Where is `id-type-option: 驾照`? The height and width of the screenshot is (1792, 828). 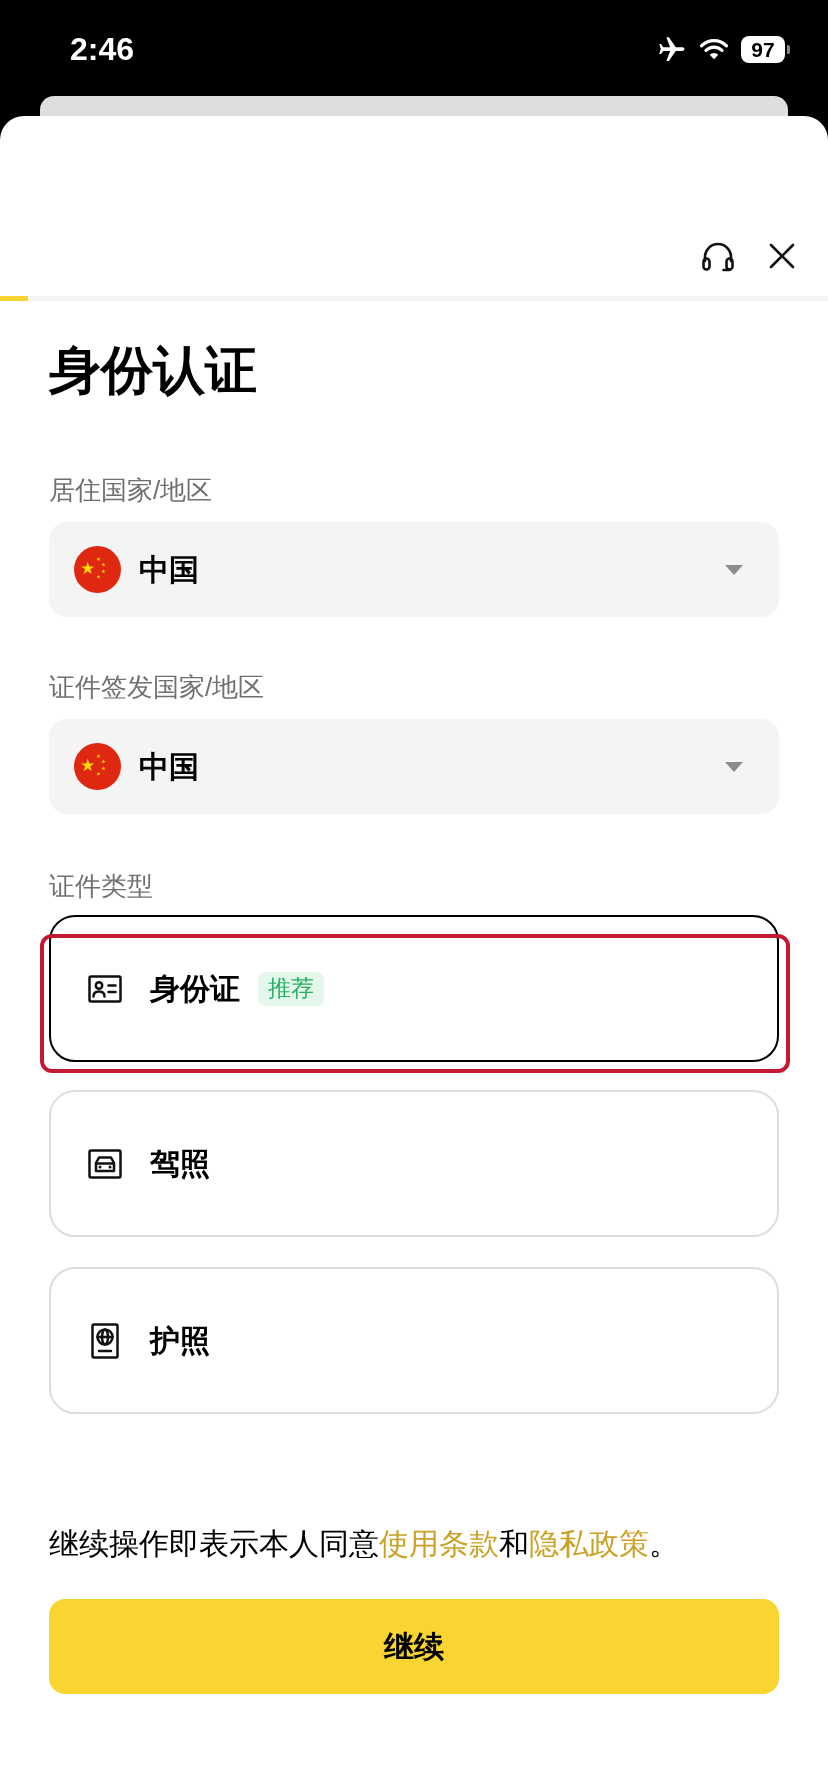
id-type-option: 驾照 is located at coordinates (414, 1163).